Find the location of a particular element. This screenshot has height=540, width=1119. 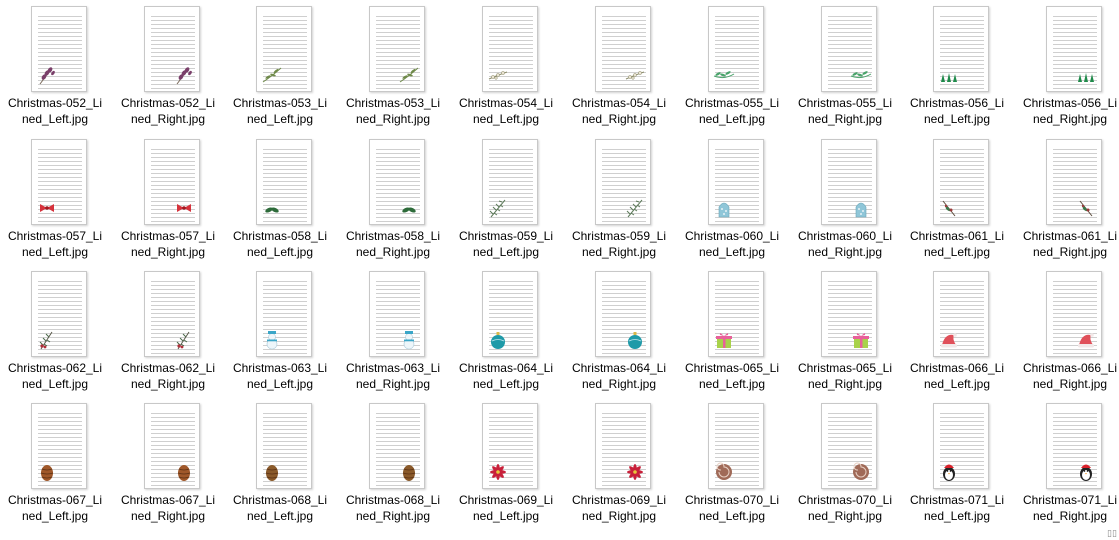

file-item: Christmas-054_Li ned_Right.jpg is located at coordinates (619, 67).